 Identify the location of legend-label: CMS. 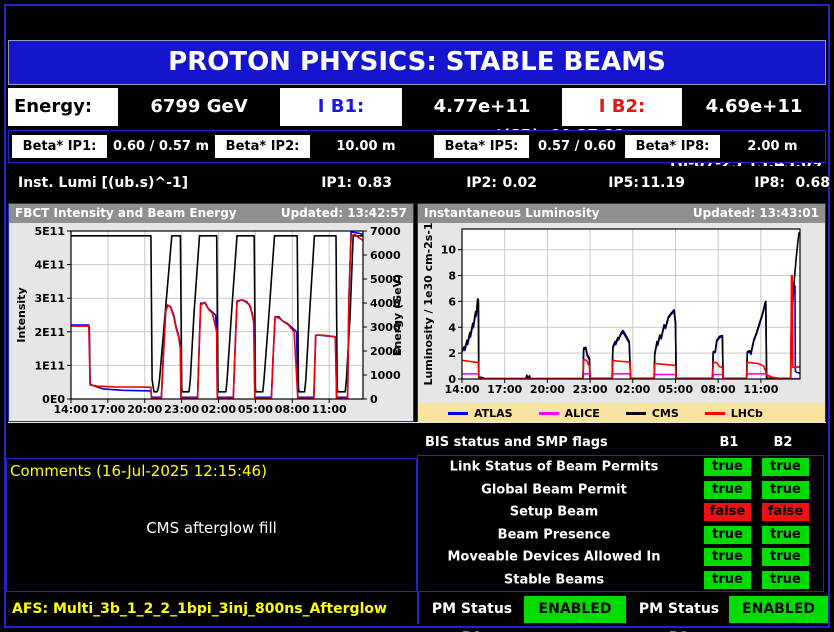
(665, 413).